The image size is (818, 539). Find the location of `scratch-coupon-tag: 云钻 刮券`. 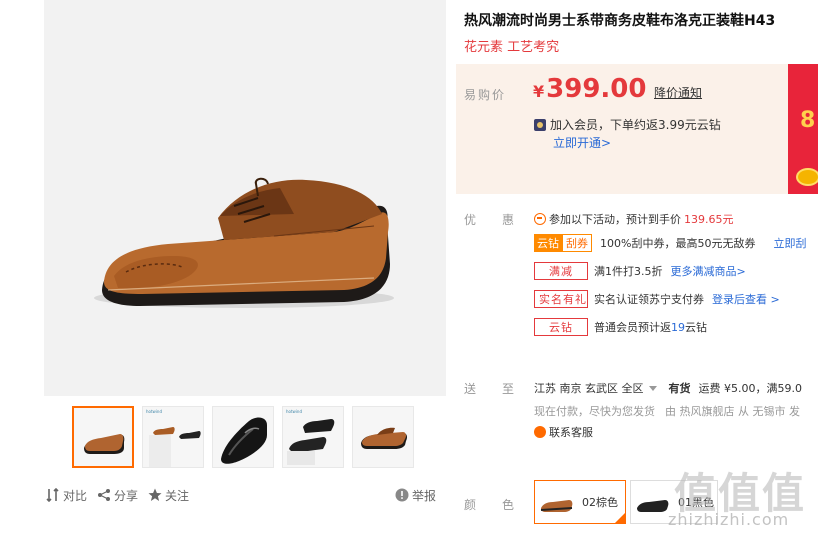

scratch-coupon-tag: 云钻 刮券 is located at coordinates (563, 243).